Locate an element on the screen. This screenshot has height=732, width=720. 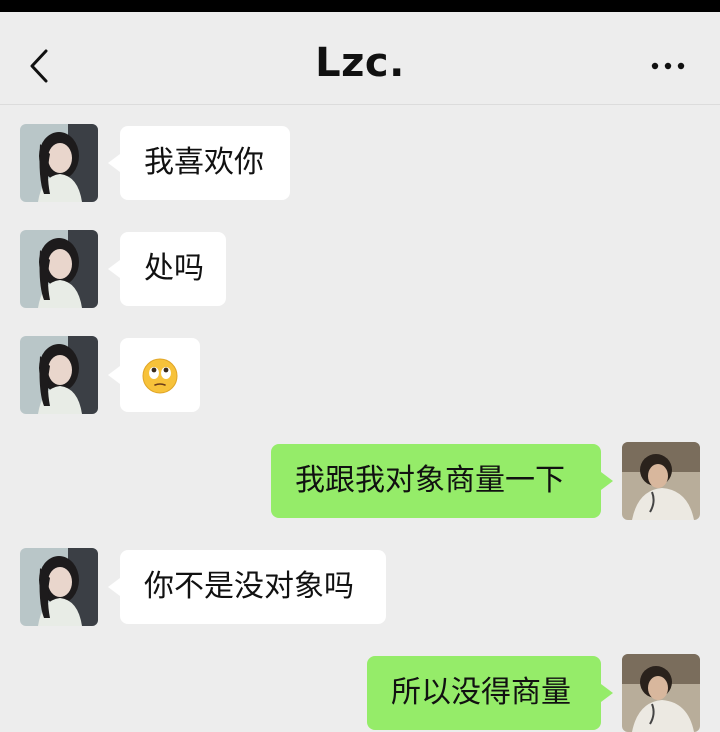
message-text: 我喜欢你 is located at coordinates (204, 162).